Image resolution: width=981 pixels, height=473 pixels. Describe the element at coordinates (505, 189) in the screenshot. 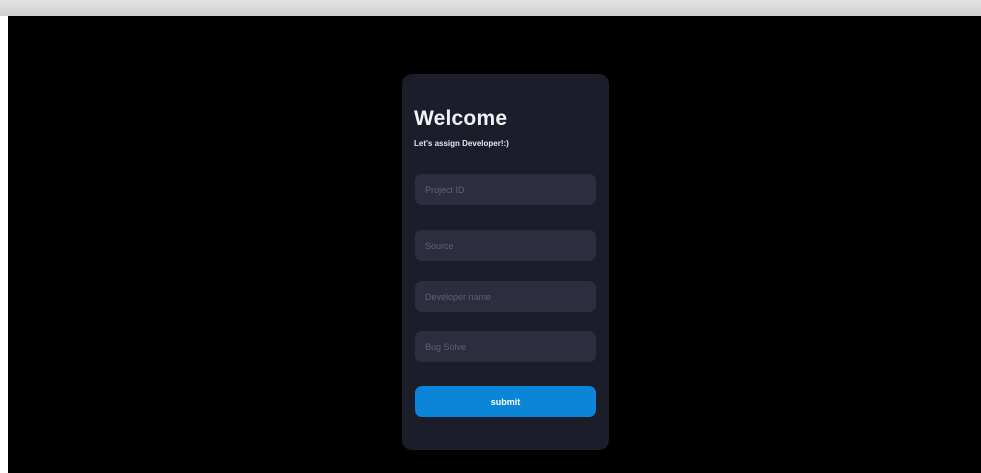

I see `project-id-input` at that location.